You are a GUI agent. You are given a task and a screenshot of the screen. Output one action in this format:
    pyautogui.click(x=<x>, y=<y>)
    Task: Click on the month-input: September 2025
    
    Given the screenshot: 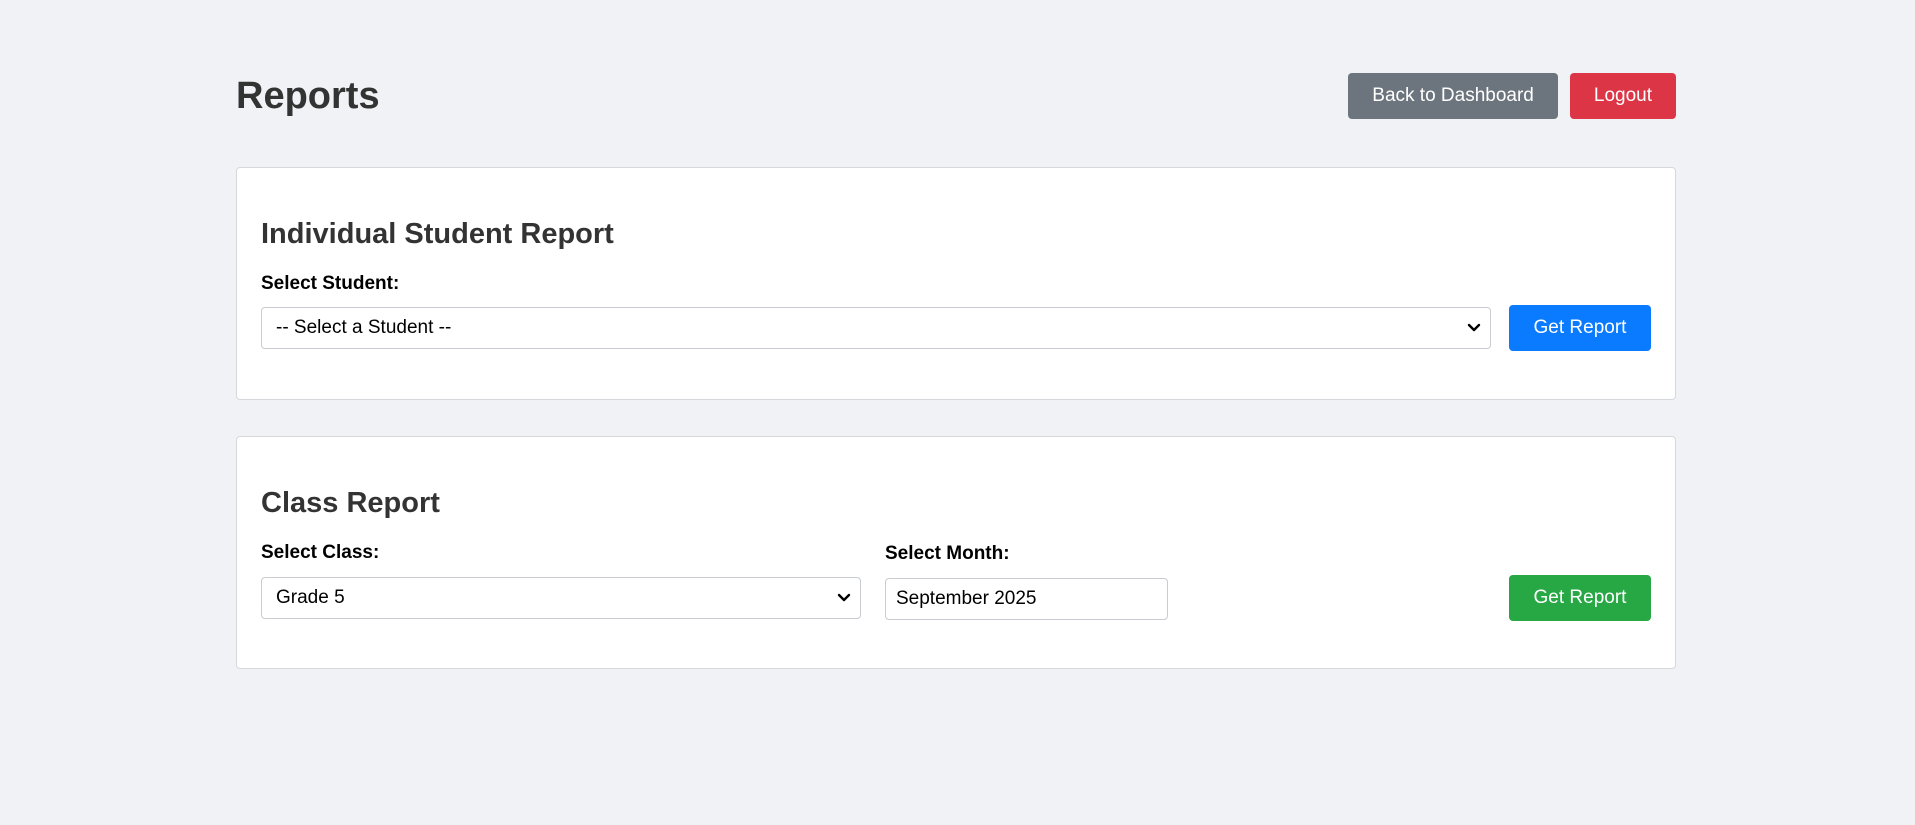 What is the action you would take?
    pyautogui.click(x=1026, y=599)
    